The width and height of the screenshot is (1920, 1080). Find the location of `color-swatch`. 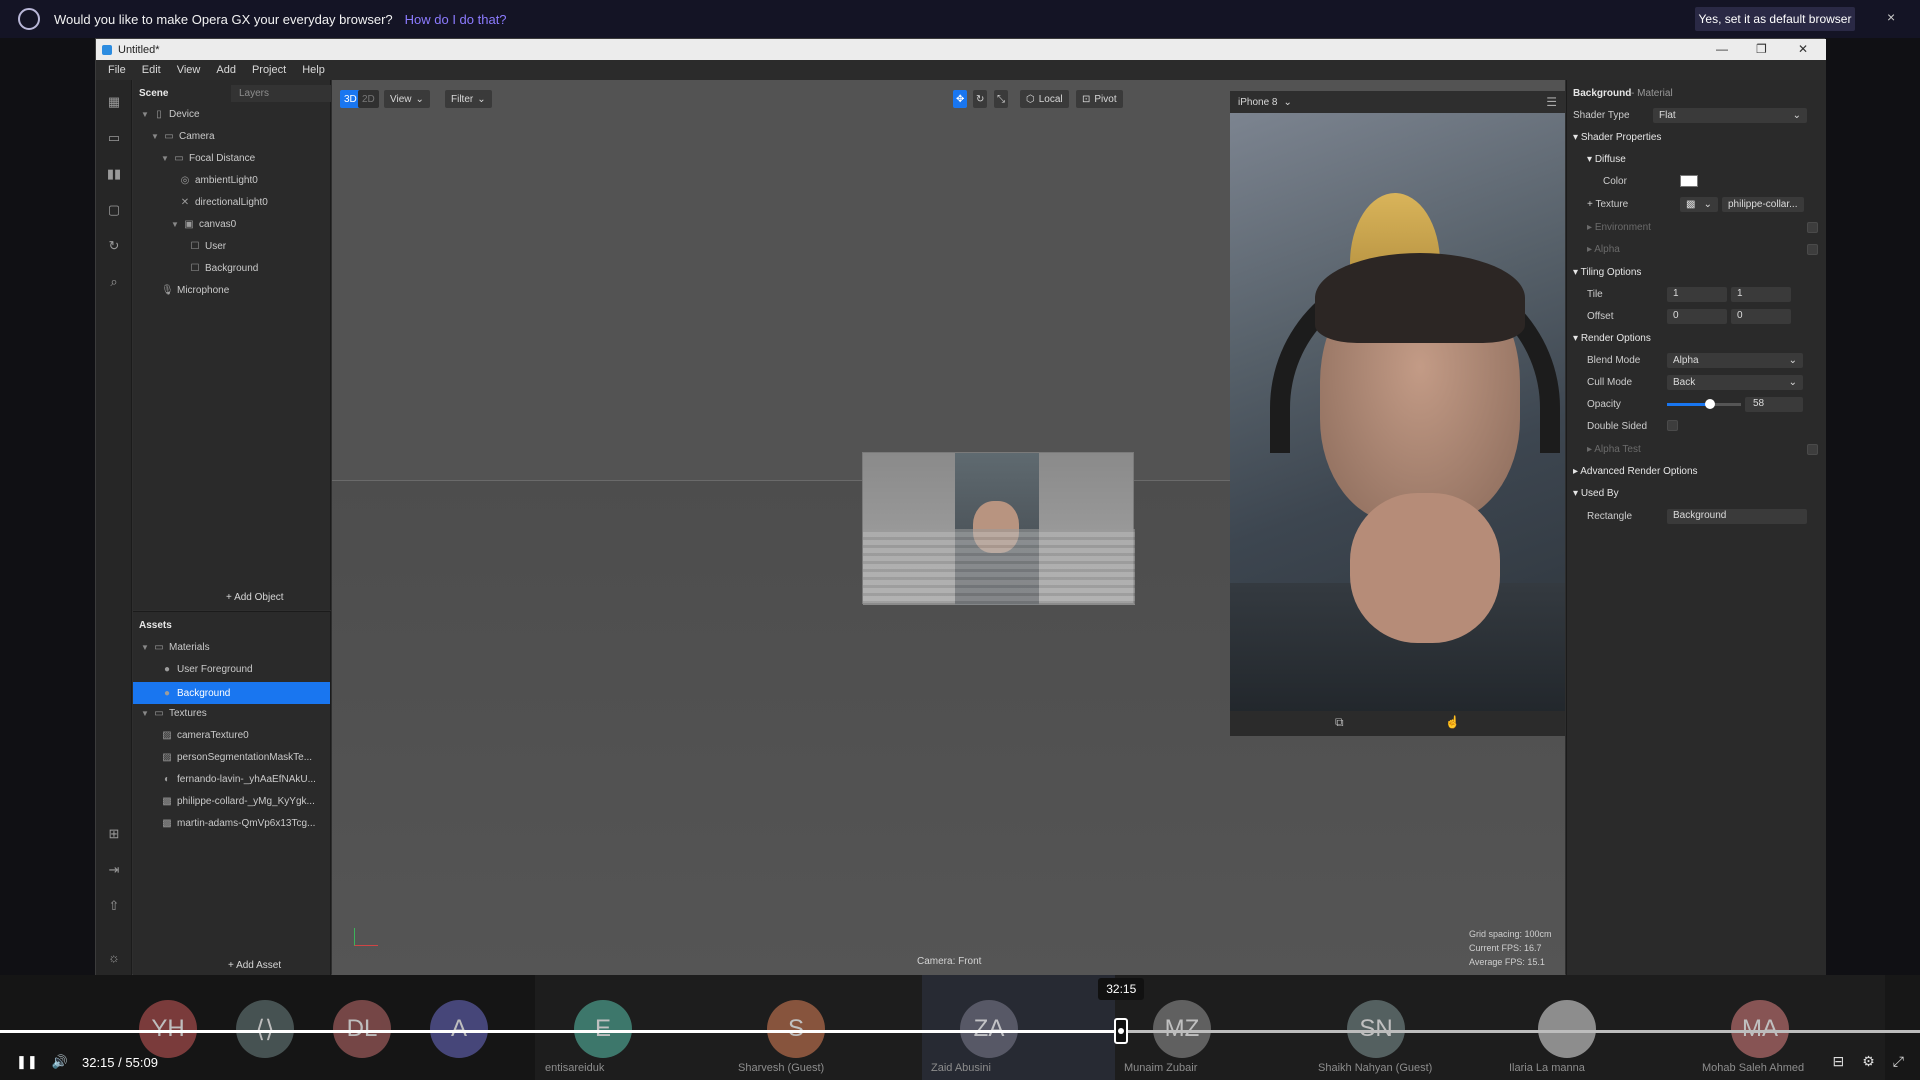

color-swatch is located at coordinates (1689, 181).